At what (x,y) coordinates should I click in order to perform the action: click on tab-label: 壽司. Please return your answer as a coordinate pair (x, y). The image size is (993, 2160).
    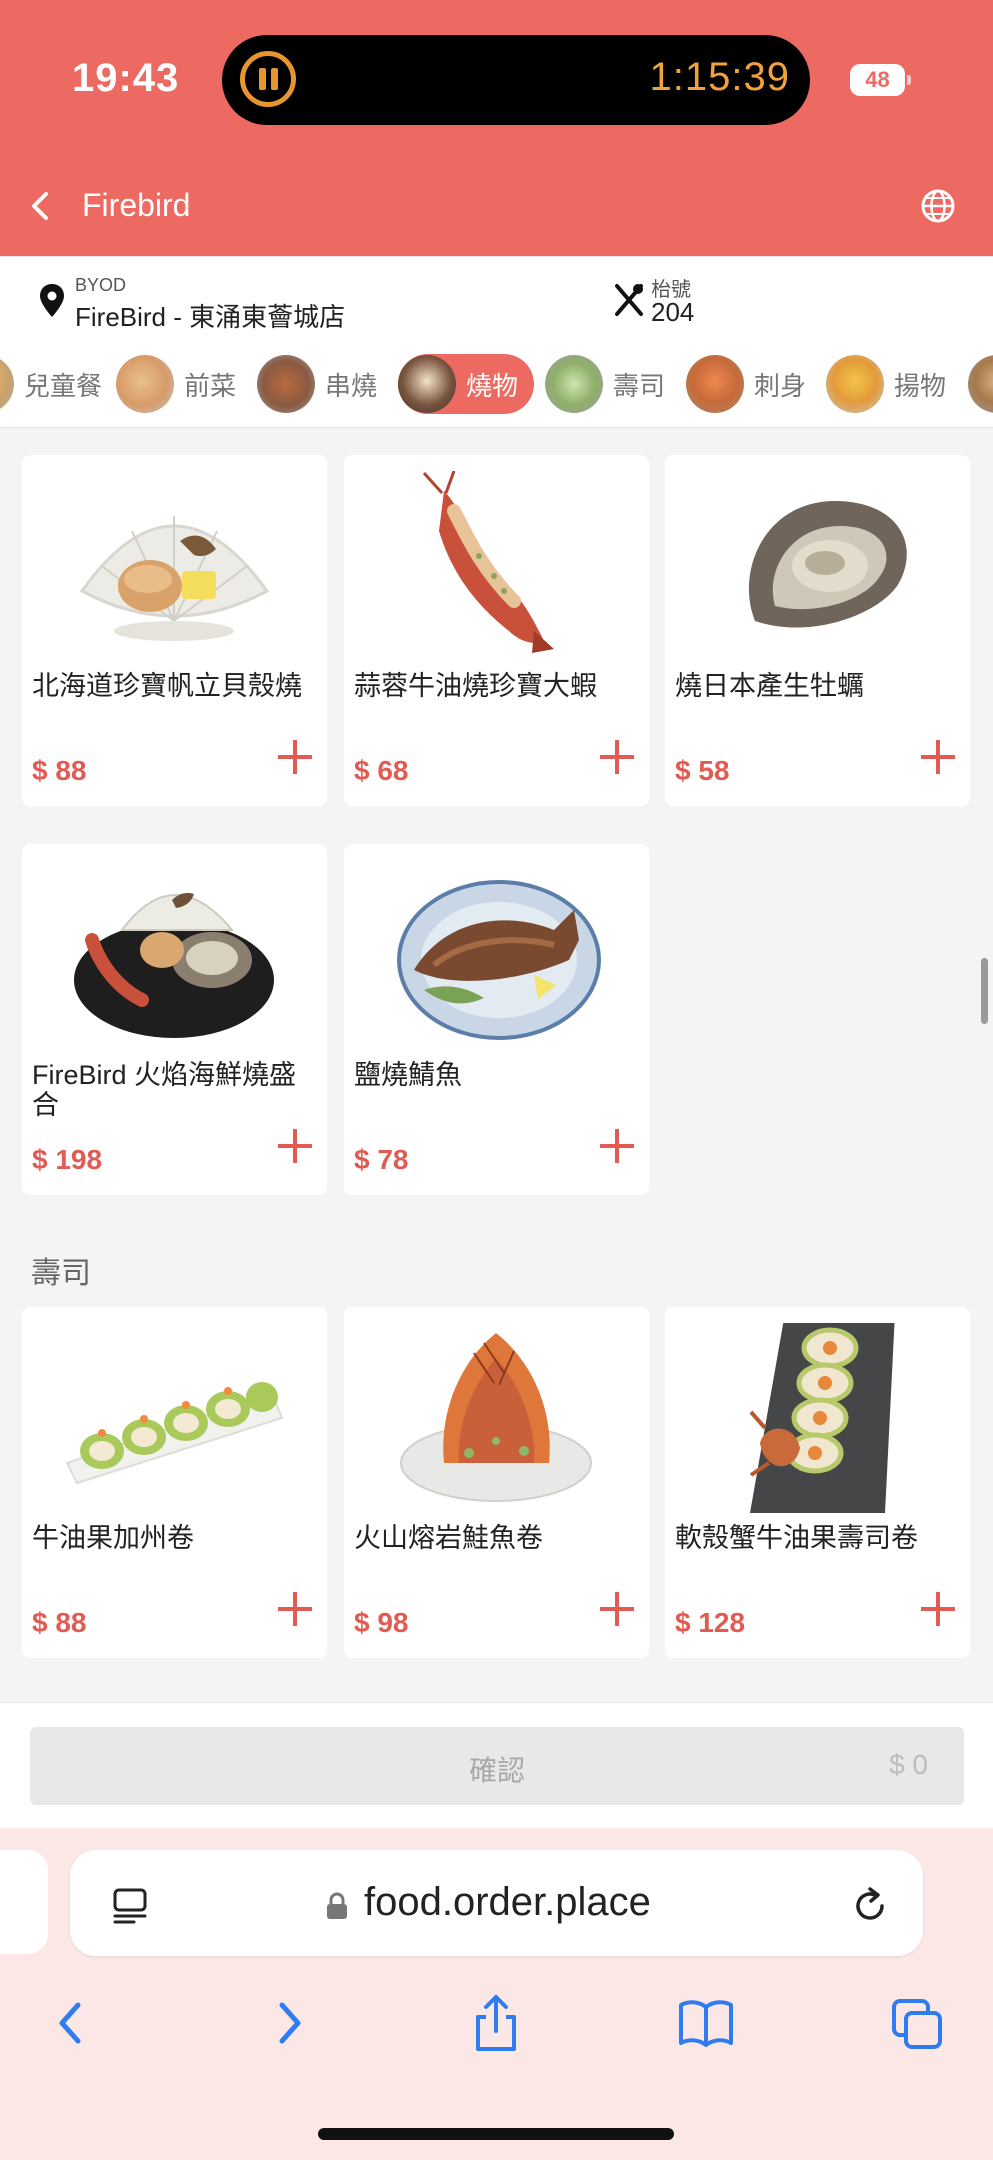
    Looking at the image, I should click on (639, 385).